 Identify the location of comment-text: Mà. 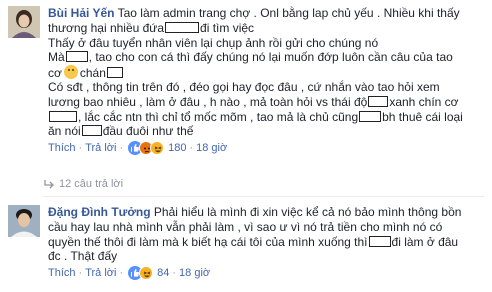
(56, 57).